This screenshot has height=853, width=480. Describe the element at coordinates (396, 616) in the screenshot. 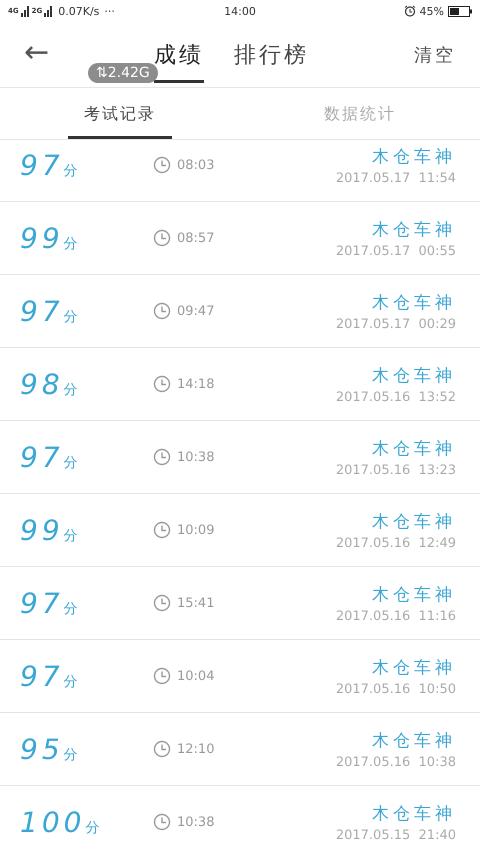

I see `exam-date: 2017.05.16 11:16` at that location.